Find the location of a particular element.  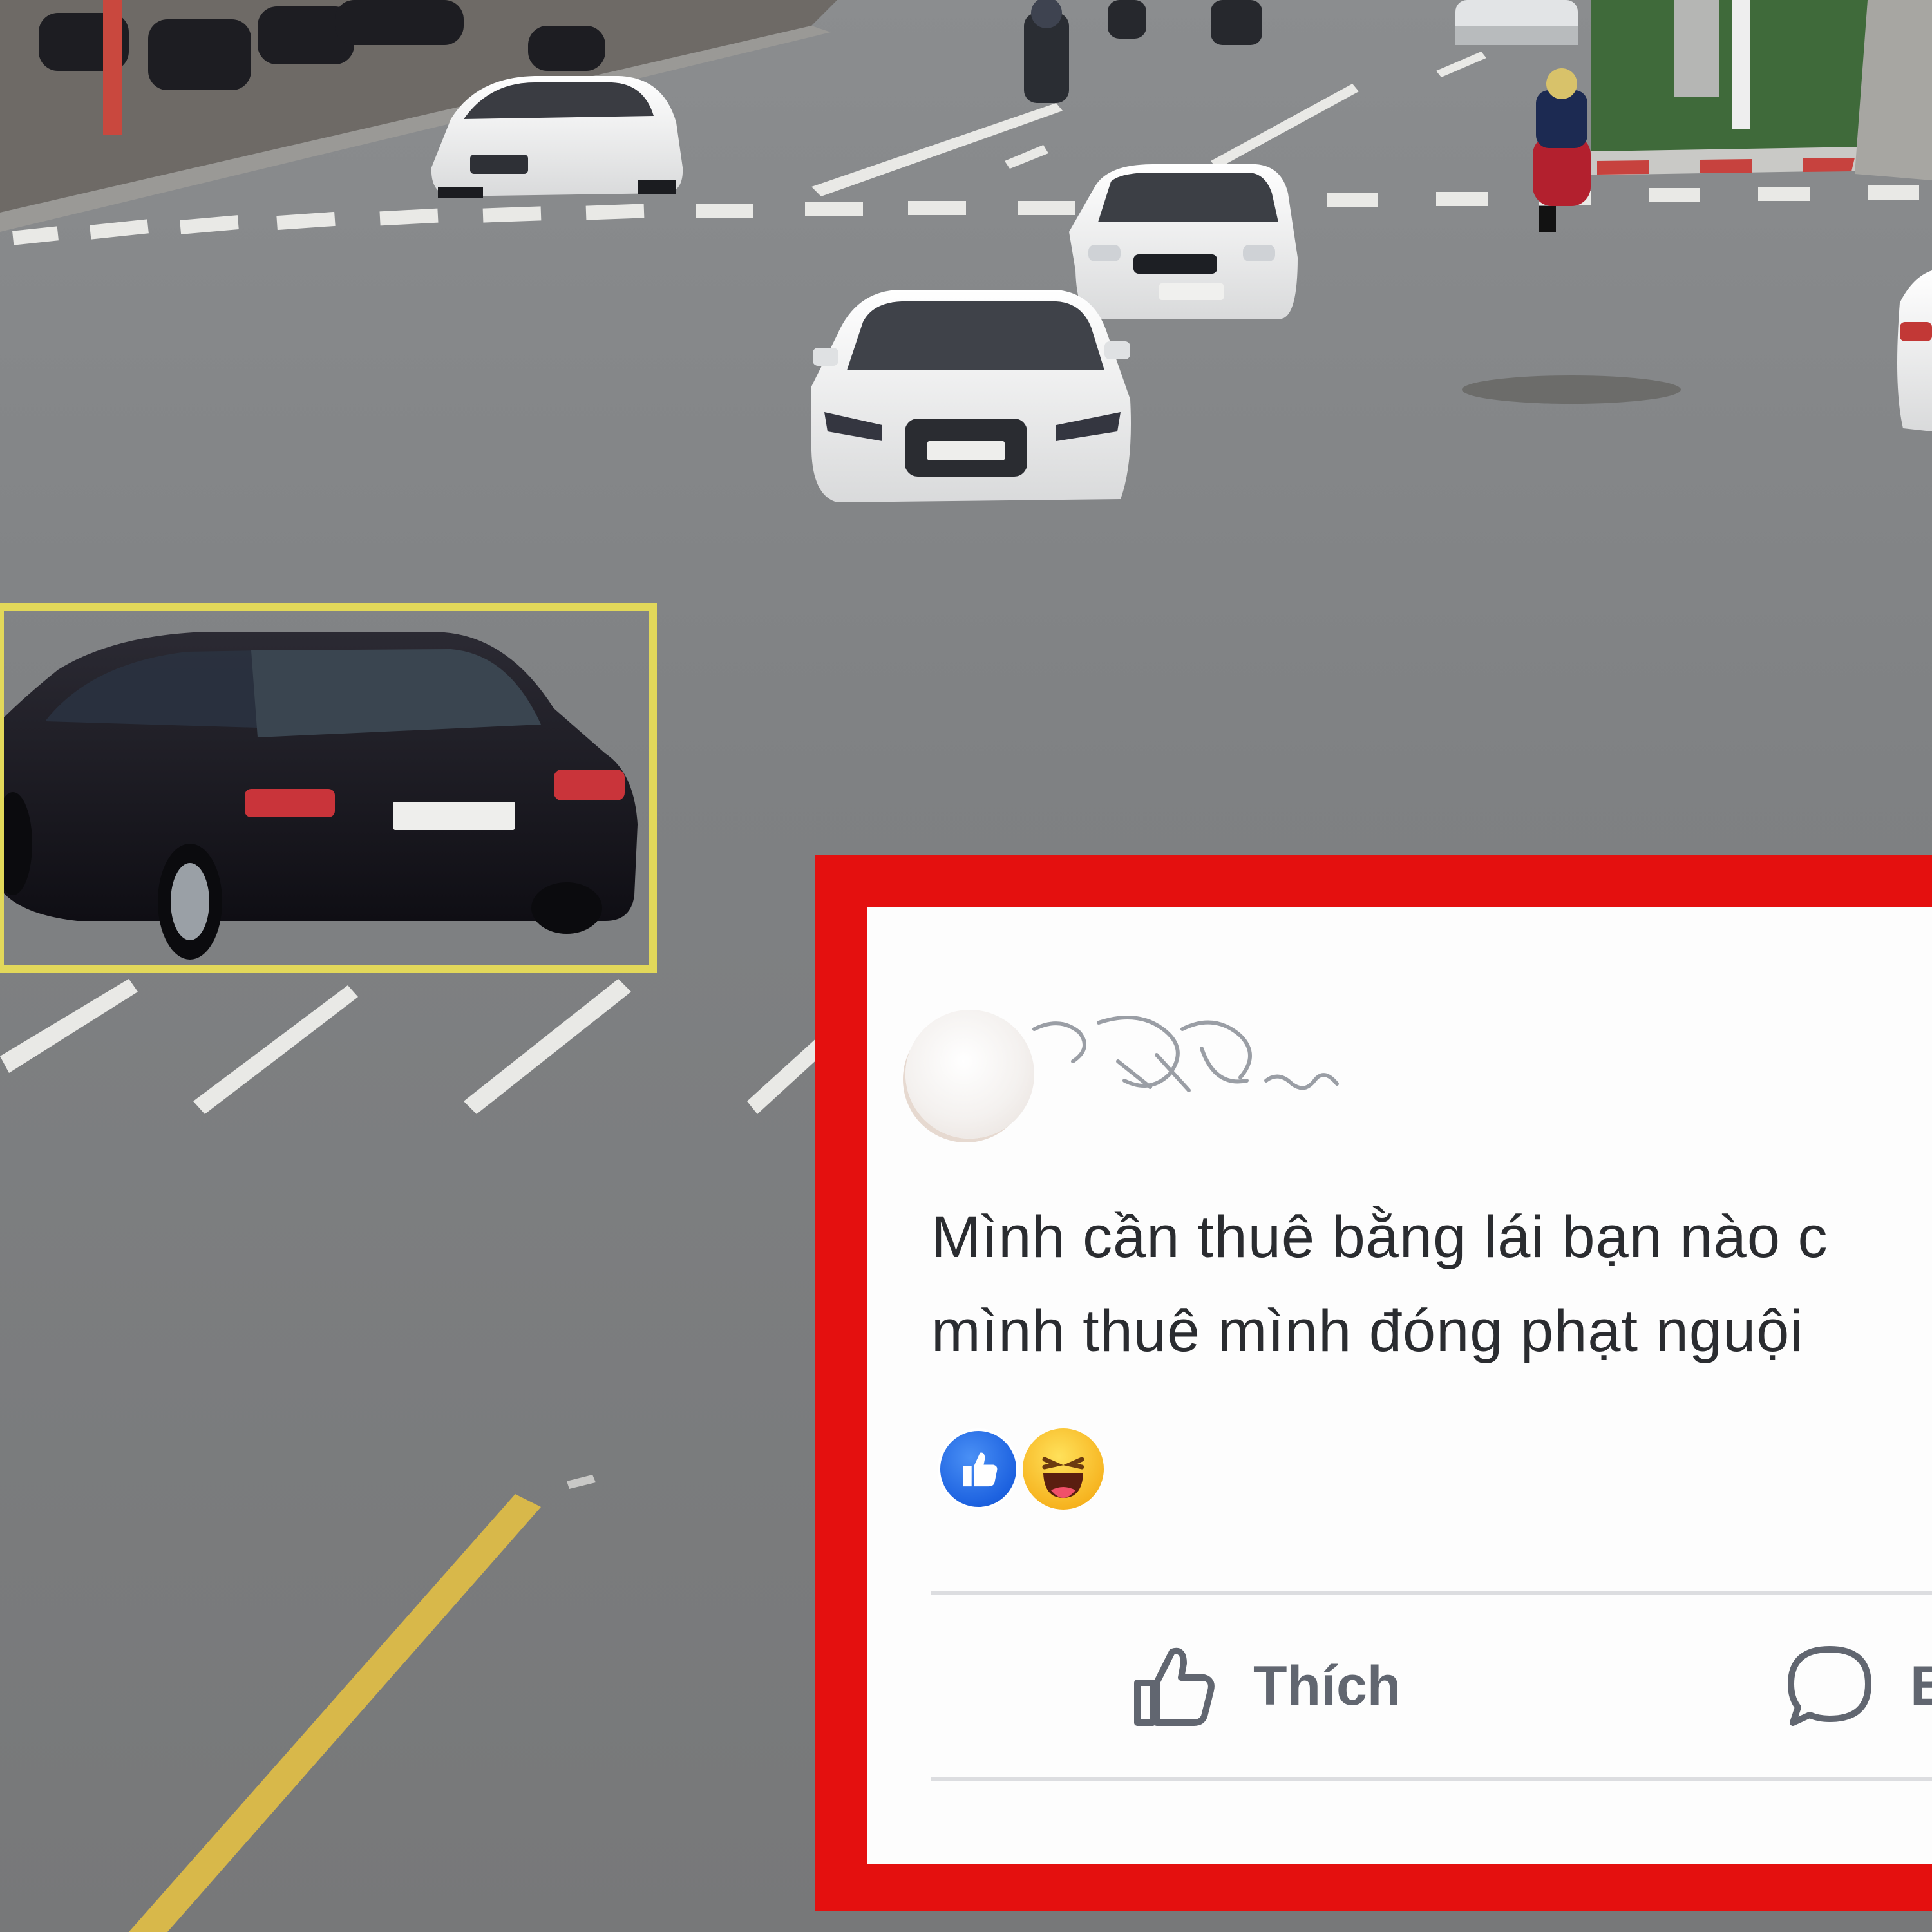

comment-button-label: B is located at coordinates (1921, 1686).